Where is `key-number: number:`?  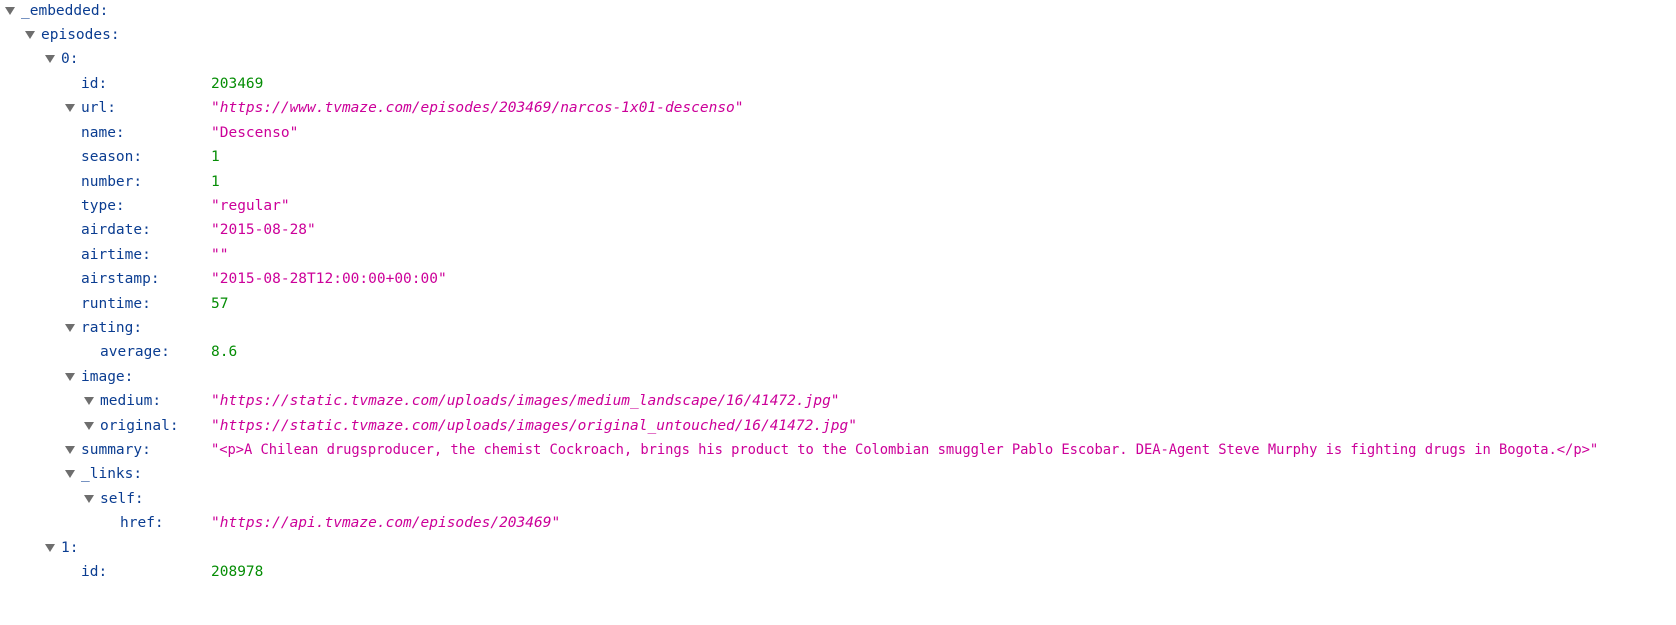
key-number: number: is located at coordinates (112, 182).